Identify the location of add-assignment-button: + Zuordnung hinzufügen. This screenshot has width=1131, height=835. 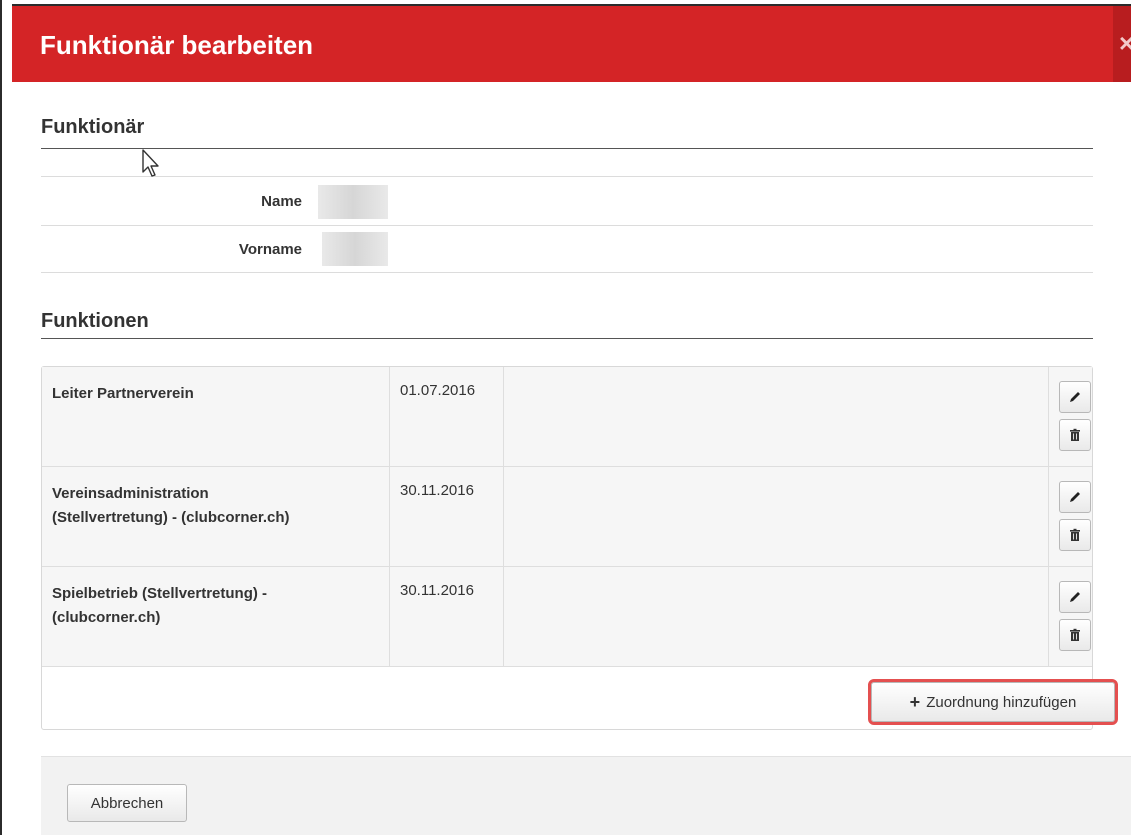
(993, 702).